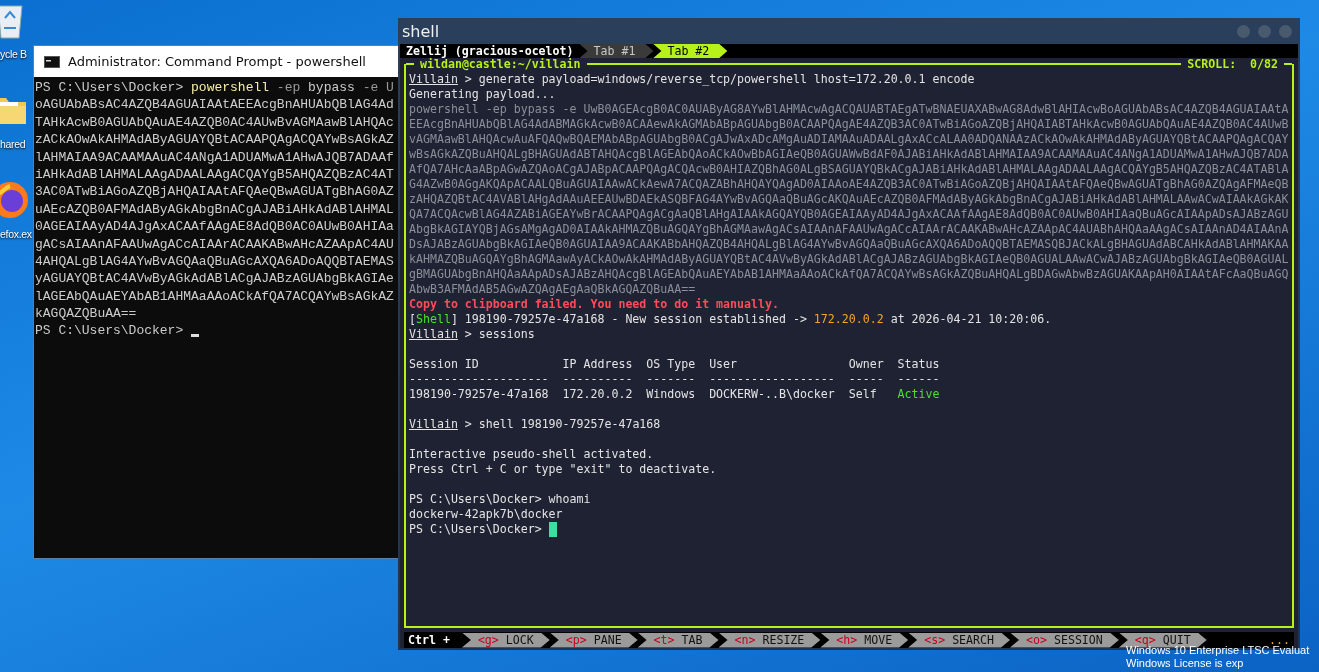  I want to click on tab: Tab #2, so click(690, 51).